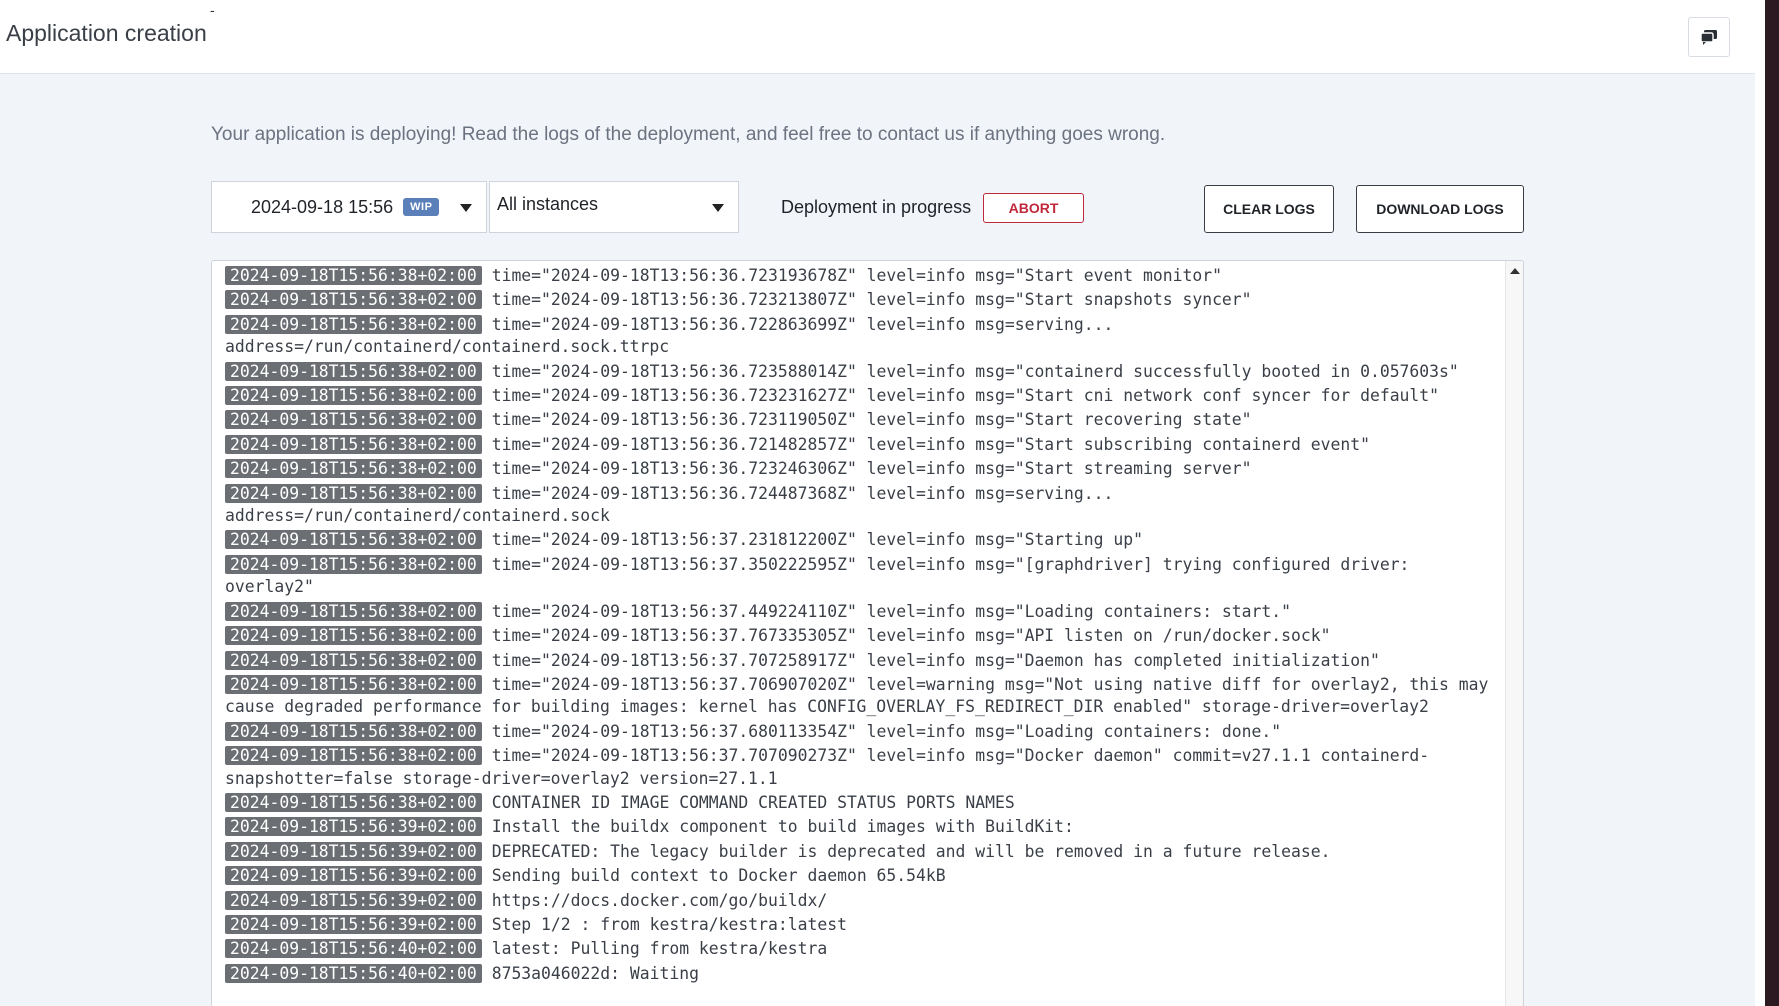  Describe the element at coordinates (595, 973) in the screenshot. I see `log-message: 8753a046022d: Waiting` at that location.